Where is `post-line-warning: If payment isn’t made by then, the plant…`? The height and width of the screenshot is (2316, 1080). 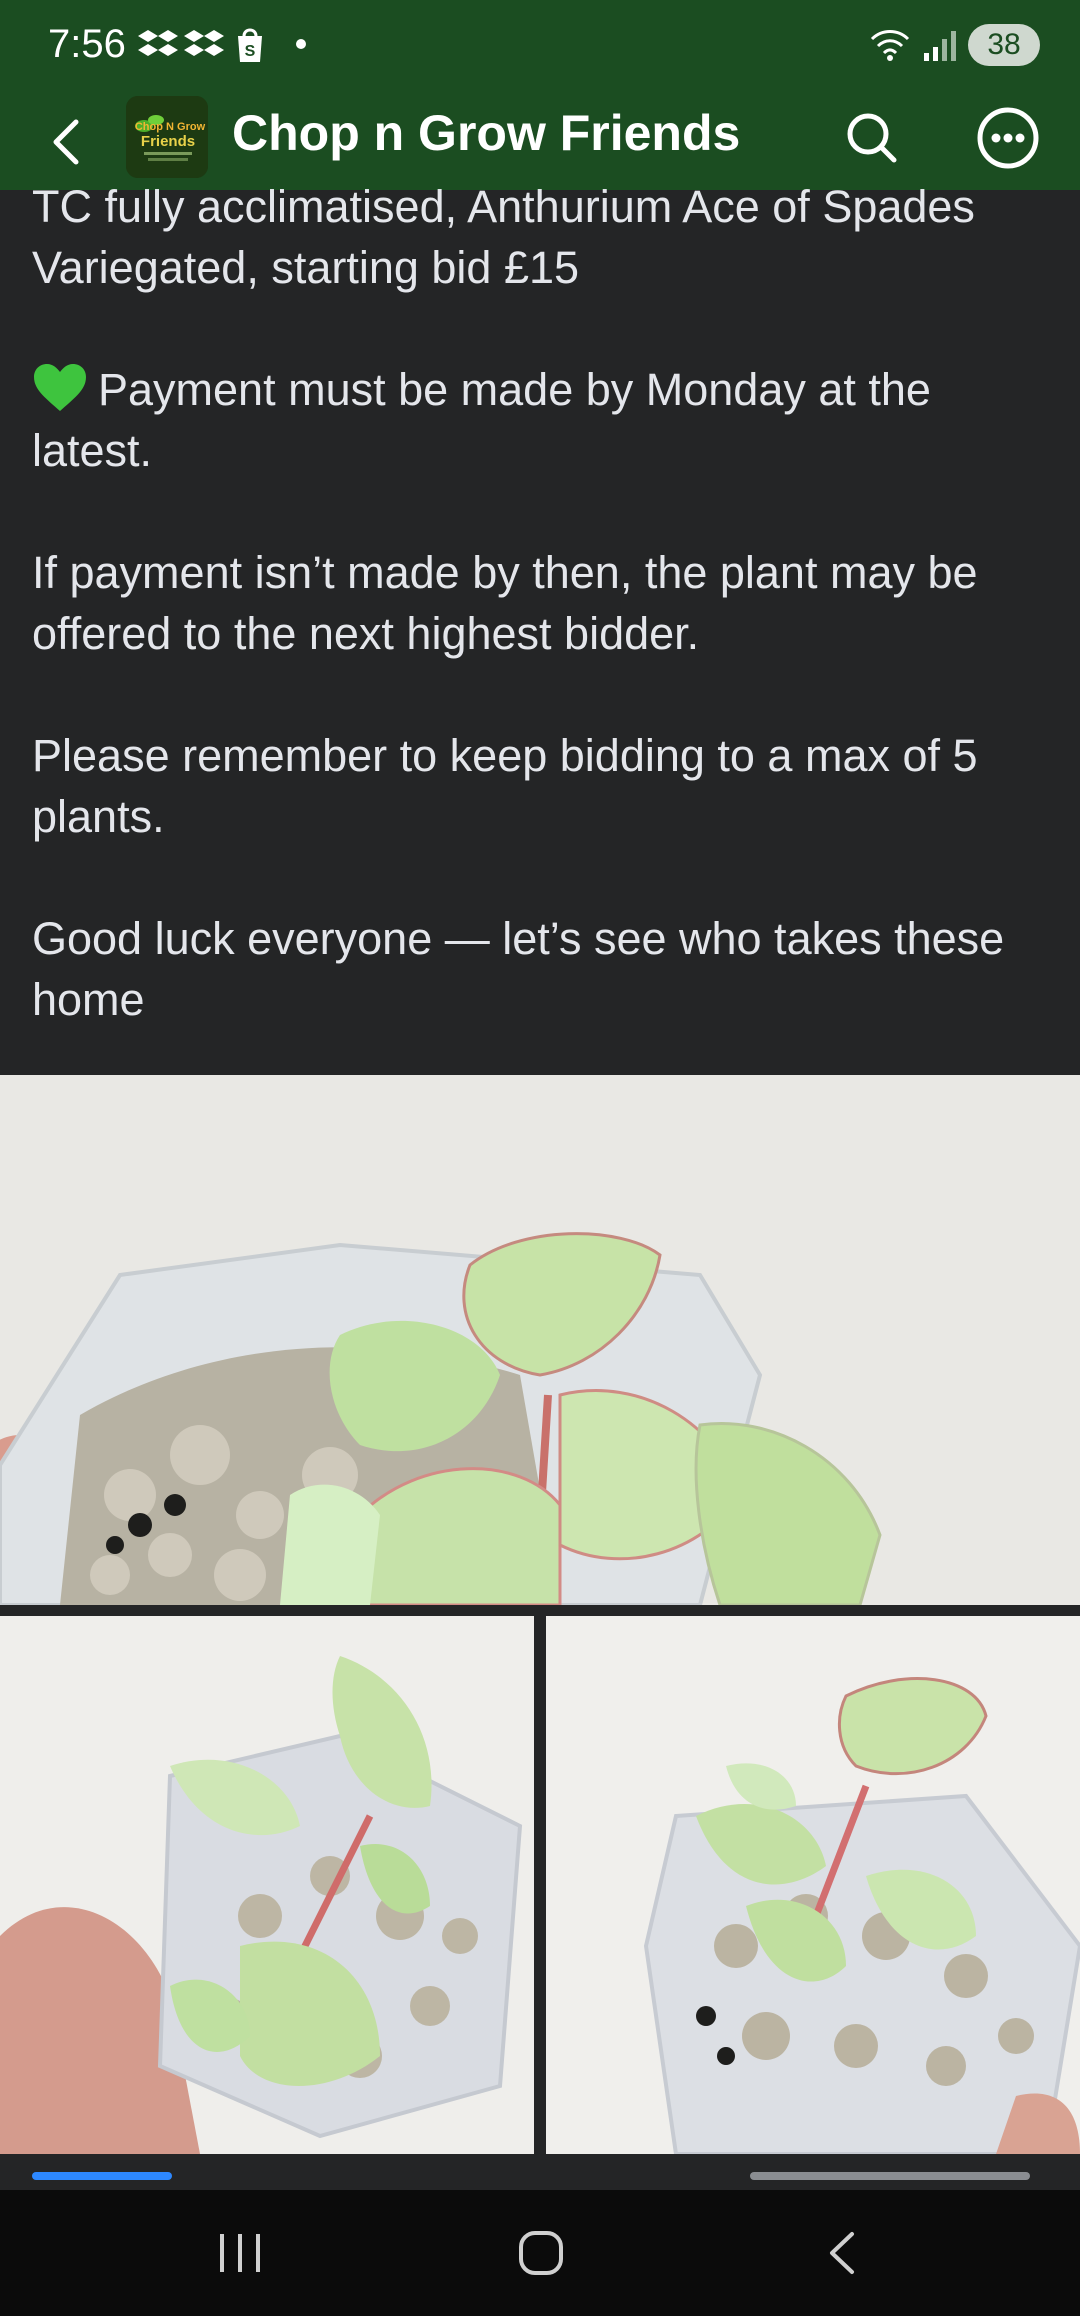 post-line-warning: If payment isn’t made by then, the plant… is located at coordinates (505, 603).